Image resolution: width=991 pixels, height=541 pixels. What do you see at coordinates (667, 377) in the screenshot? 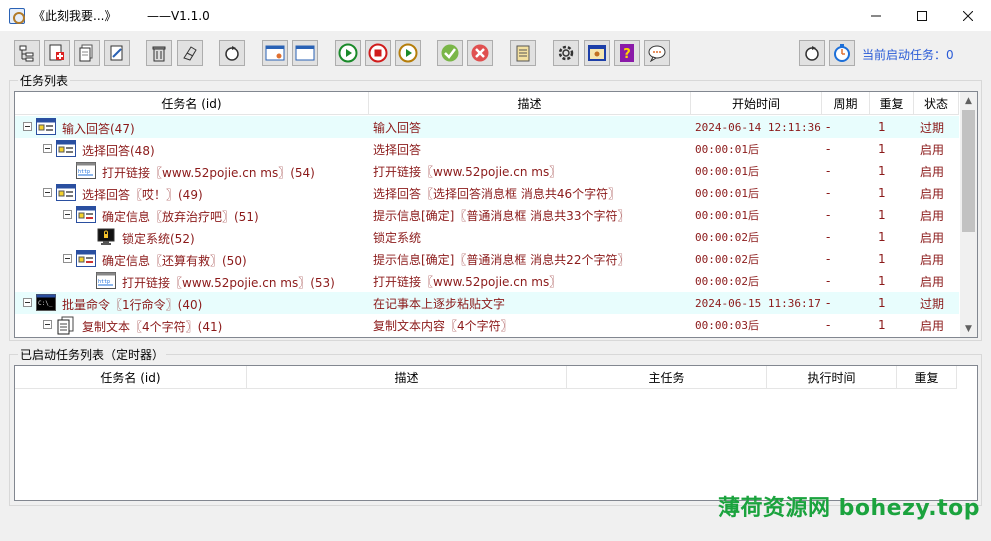
I see `timer-column-header: 主任务` at bounding box center [667, 377].